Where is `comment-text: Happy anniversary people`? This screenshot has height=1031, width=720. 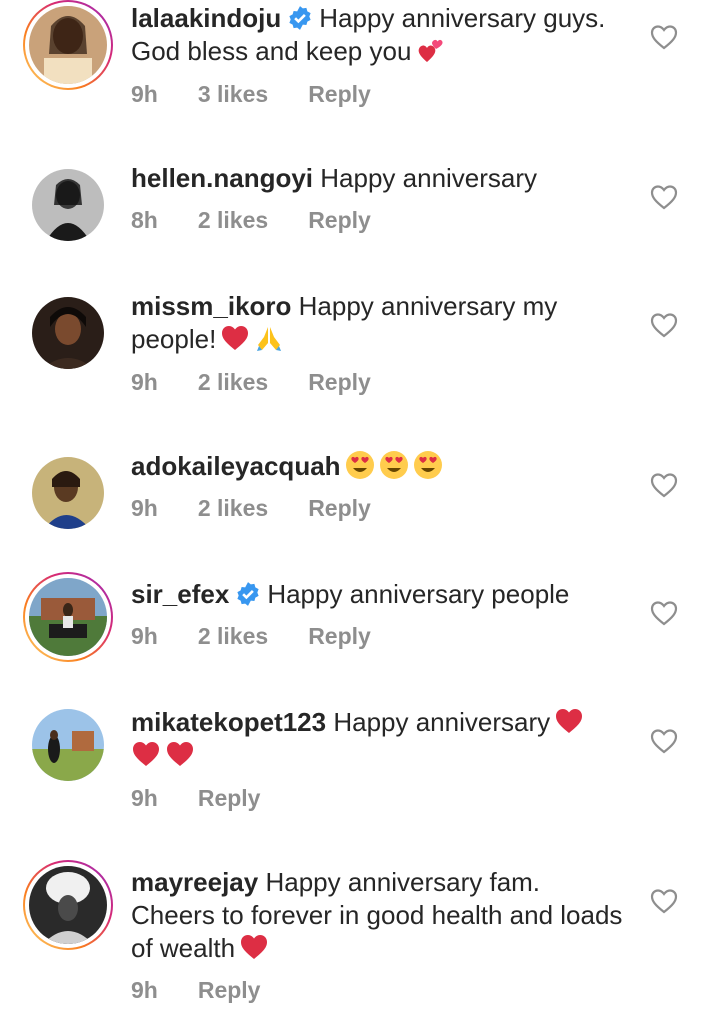
comment-text: Happy anniversary people is located at coordinates (418, 594).